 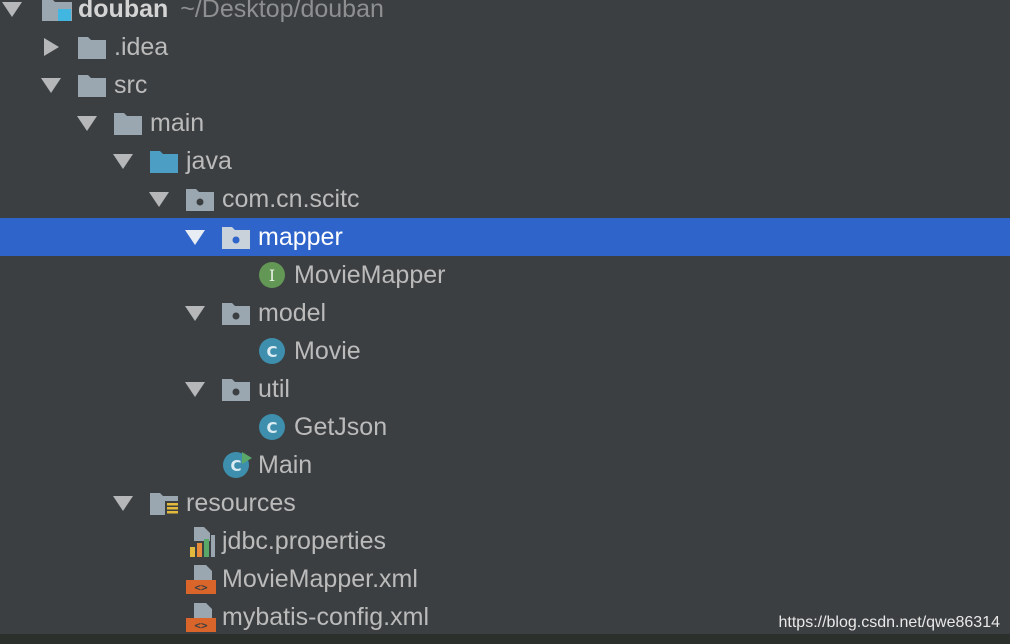 What do you see at coordinates (505, 389) in the screenshot?
I see `tree-row-util: util` at bounding box center [505, 389].